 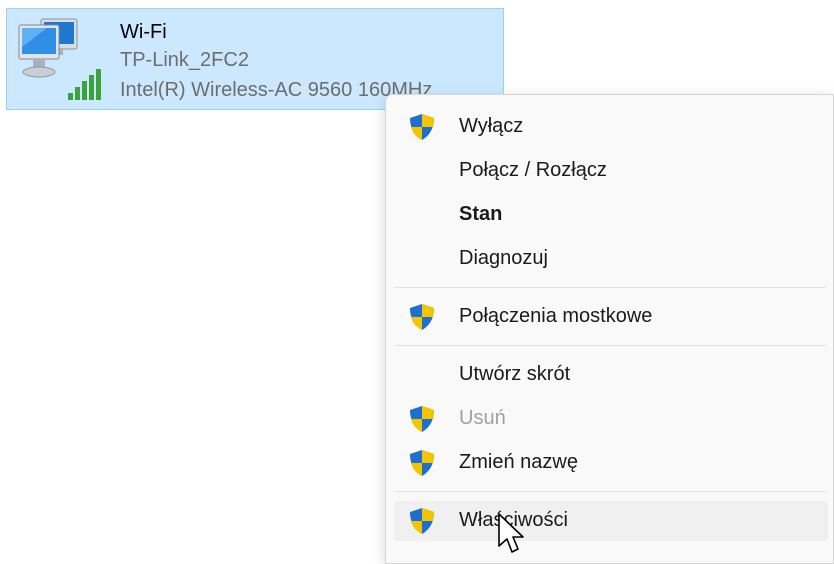 I want to click on menu-item-label: Utwórz skrót, so click(x=515, y=374).